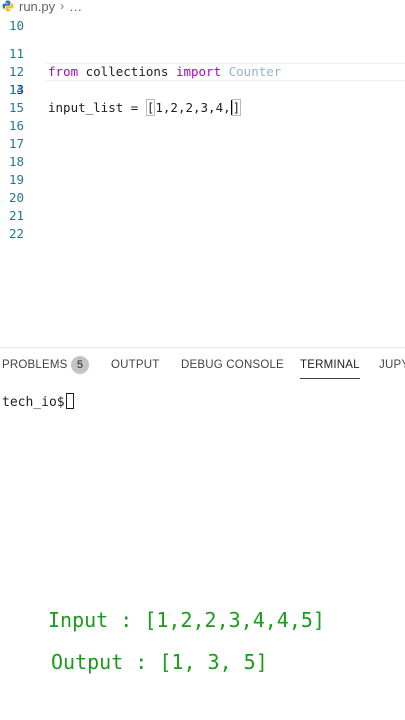  I want to click on module-name: collections, so click(127, 71).